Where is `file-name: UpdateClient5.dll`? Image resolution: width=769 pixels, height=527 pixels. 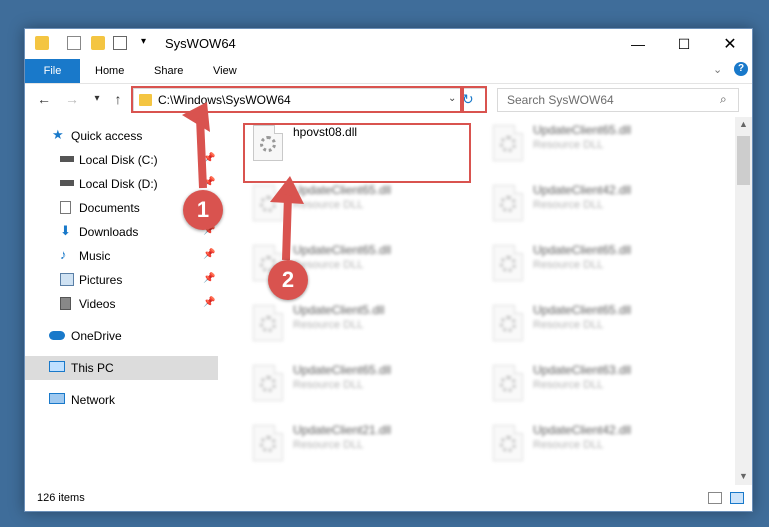
file-name: UpdateClient5.dll is located at coordinates (339, 310).